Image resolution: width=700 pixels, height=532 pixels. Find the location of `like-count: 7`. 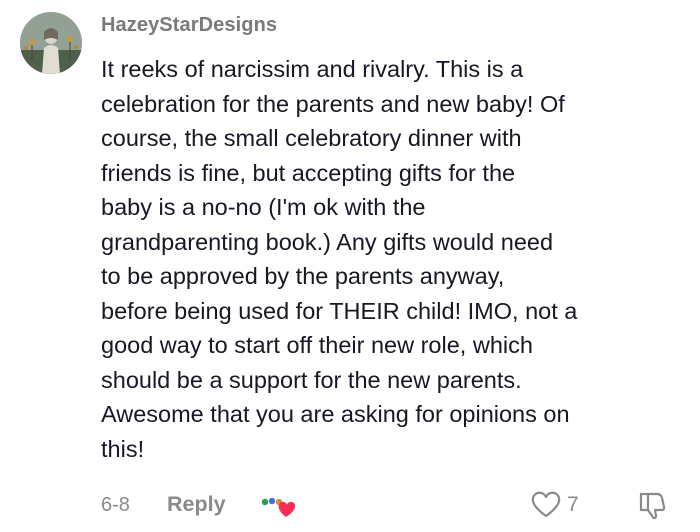

like-count: 7 is located at coordinates (573, 504).